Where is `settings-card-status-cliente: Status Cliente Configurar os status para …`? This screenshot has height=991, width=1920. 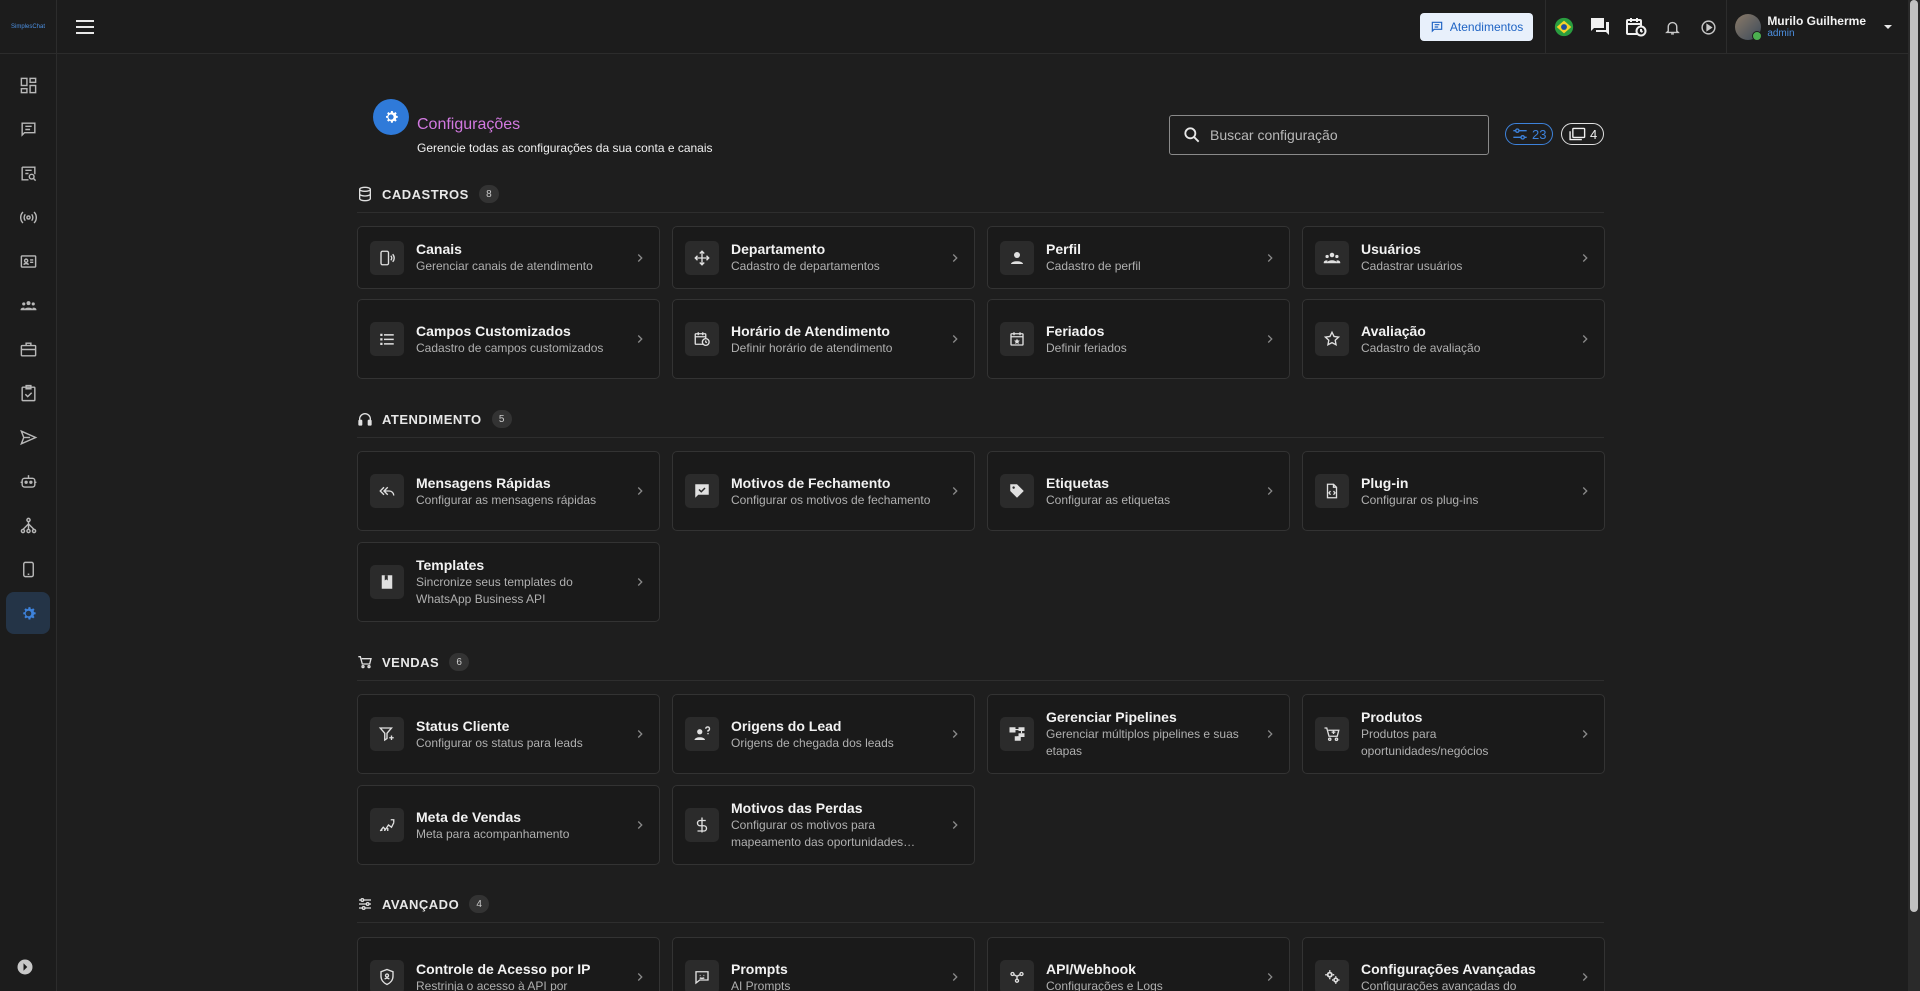
settings-card-status-cliente: Status Cliente Configurar os status para … is located at coordinates (508, 734).